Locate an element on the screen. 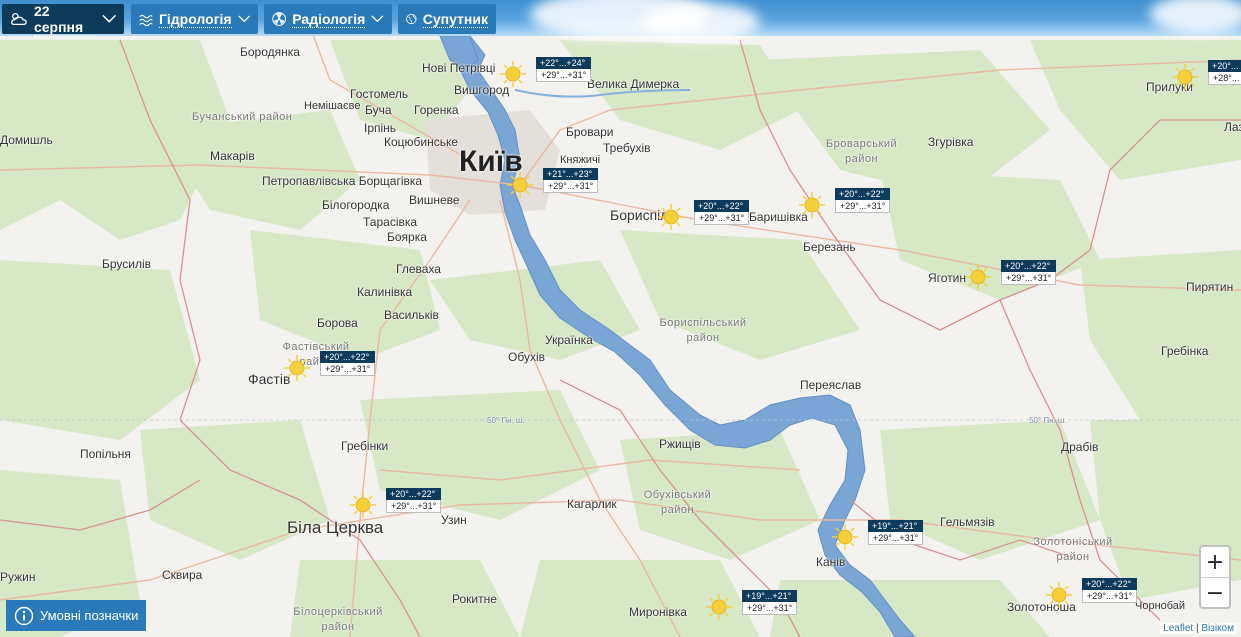 Image resolution: width=1241 pixels, height=637 pixels. weather-marker: +21°...+23° +29°...+31° is located at coordinates (560, 185).